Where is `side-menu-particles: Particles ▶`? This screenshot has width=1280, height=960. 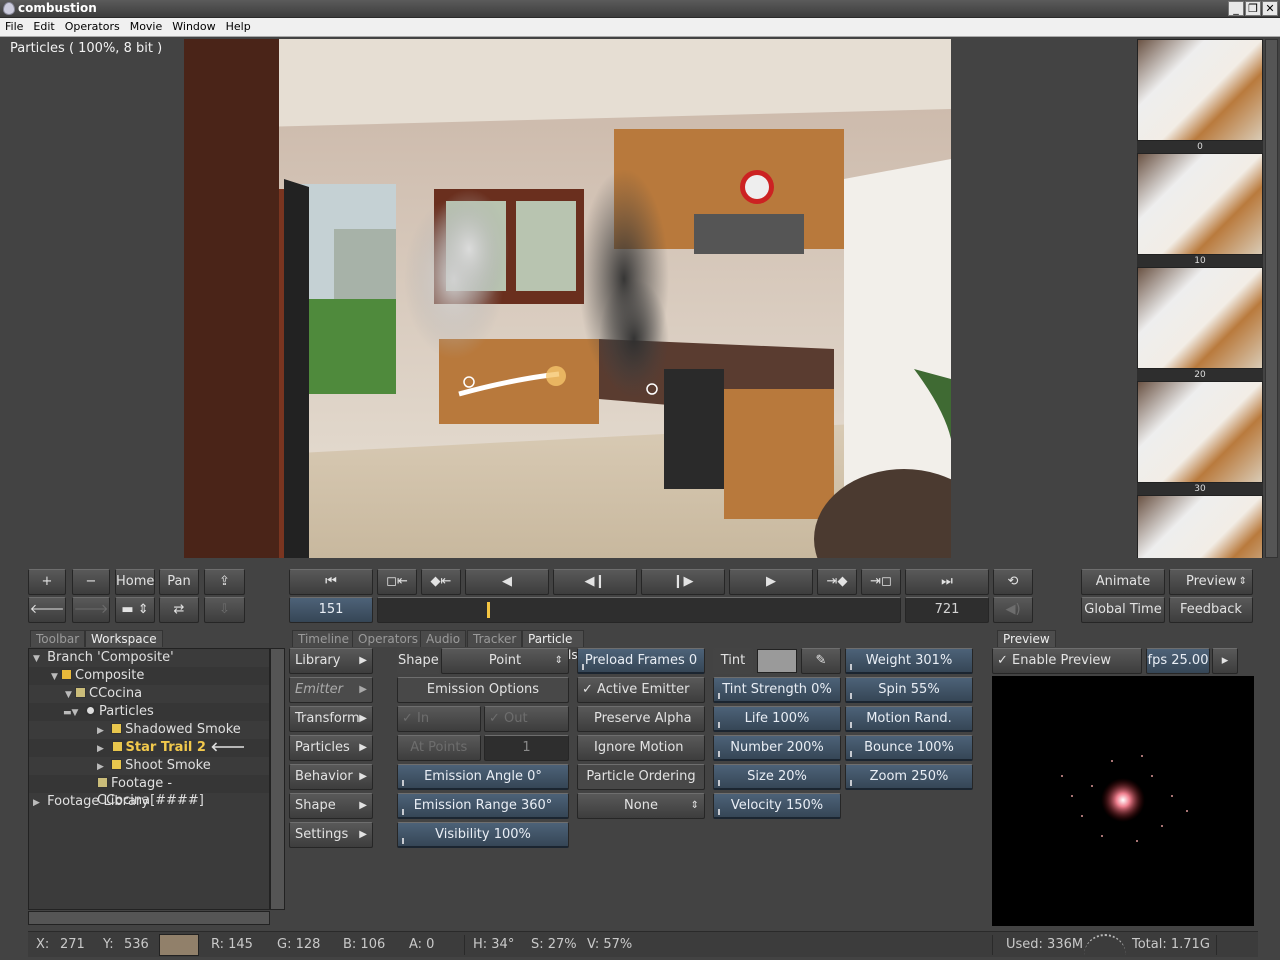 side-menu-particles: Particles ▶ is located at coordinates (331, 748).